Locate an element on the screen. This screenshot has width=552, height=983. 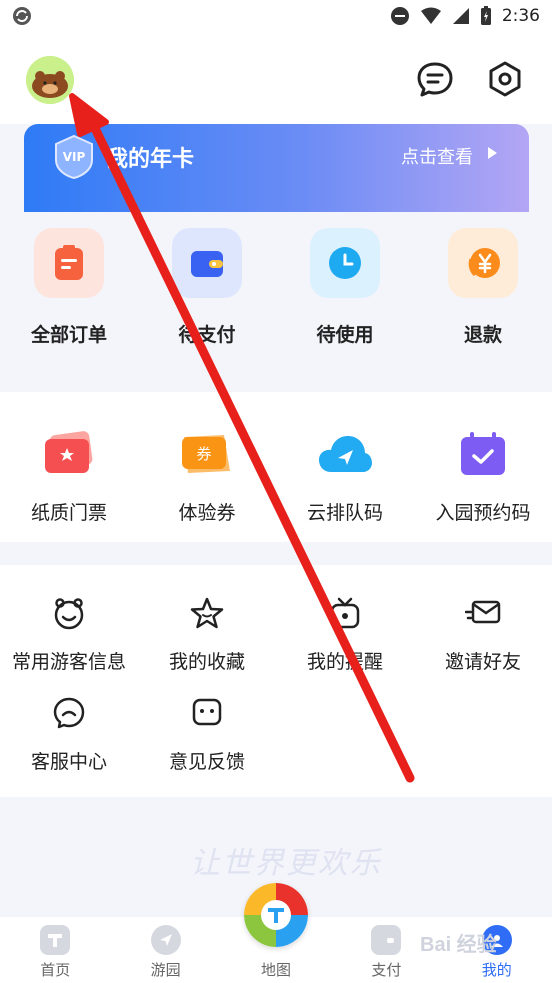
voucher-icon: 券 is located at coordinates (207, 454).